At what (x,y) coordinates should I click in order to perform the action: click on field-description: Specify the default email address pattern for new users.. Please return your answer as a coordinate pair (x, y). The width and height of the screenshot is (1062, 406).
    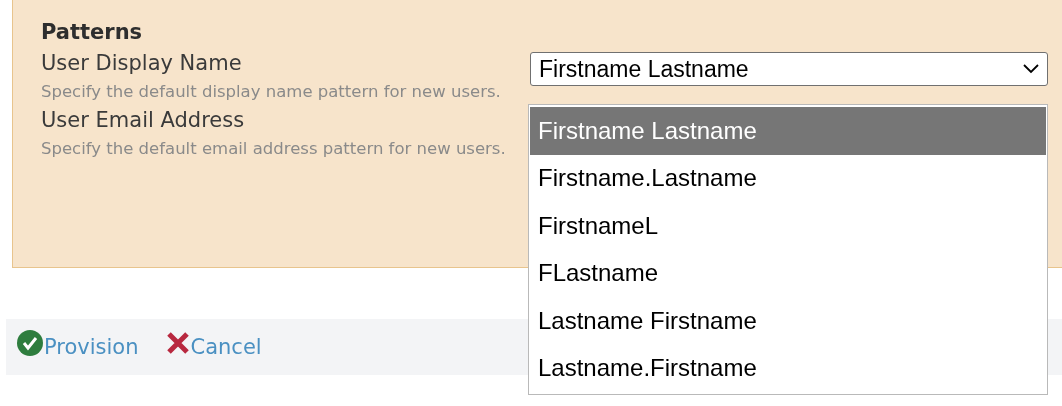
    Looking at the image, I should click on (274, 149).